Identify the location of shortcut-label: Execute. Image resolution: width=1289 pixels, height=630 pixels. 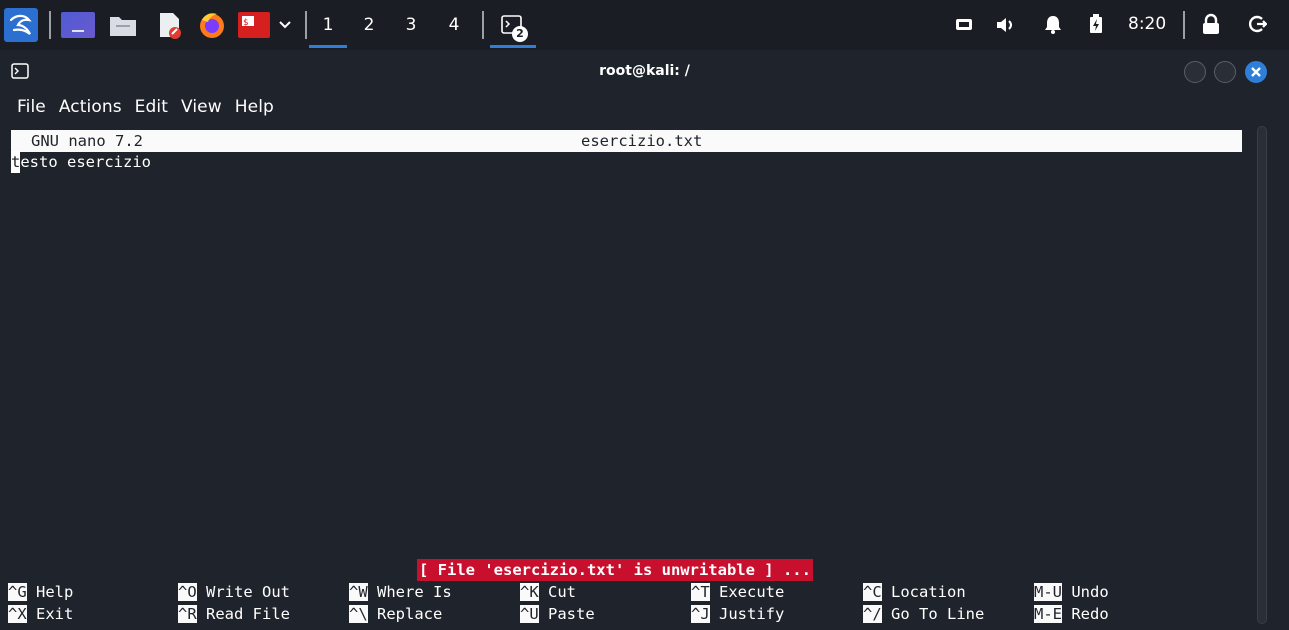
(747, 592).